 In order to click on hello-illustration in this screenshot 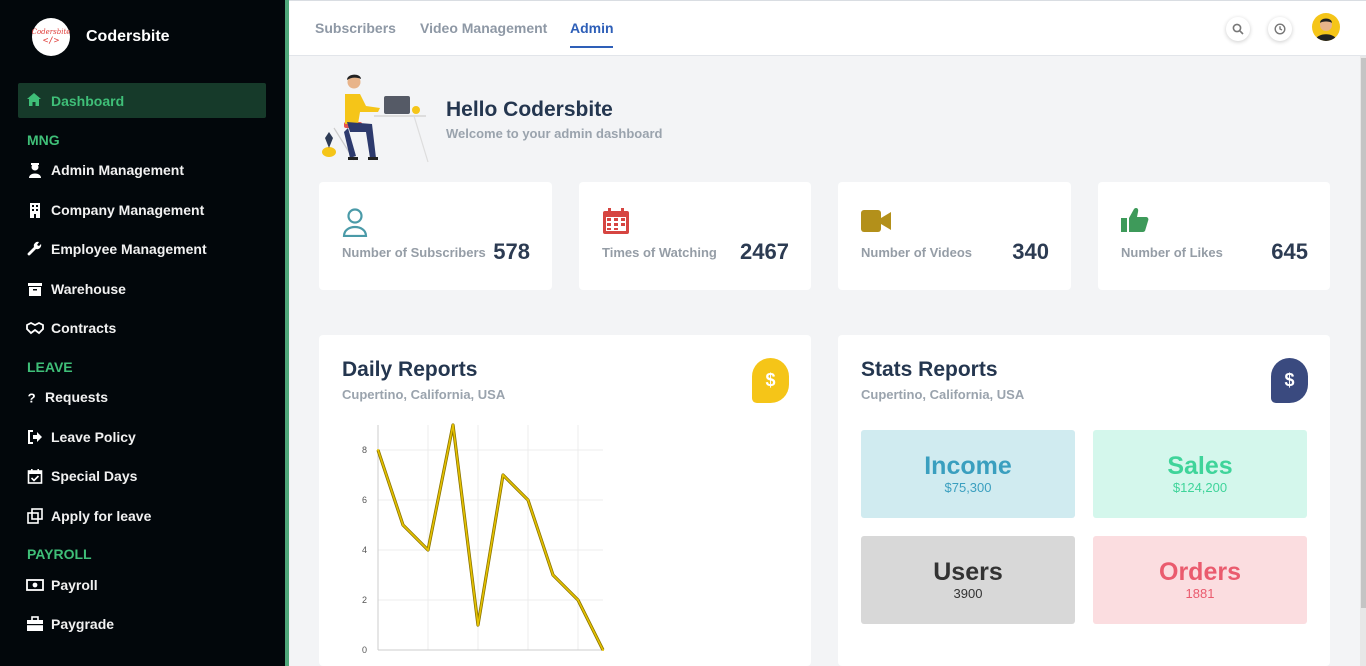, I will do `click(375, 118)`.